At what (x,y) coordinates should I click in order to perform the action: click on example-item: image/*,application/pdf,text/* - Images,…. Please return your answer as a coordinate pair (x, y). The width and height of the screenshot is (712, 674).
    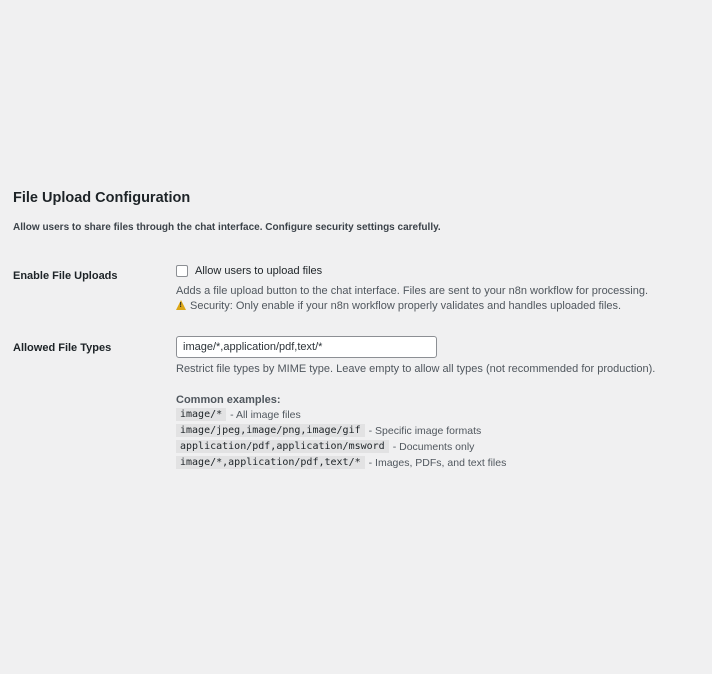
    Looking at the image, I should click on (341, 462).